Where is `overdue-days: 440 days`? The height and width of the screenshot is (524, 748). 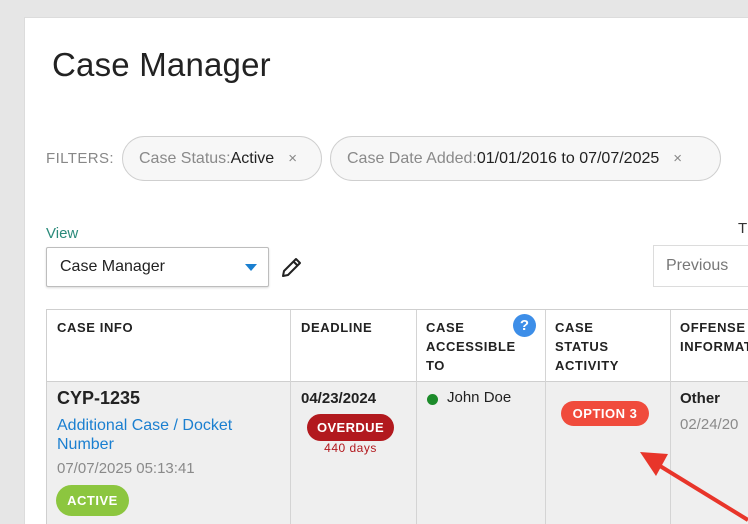
overdue-days: 440 days is located at coordinates (350, 448).